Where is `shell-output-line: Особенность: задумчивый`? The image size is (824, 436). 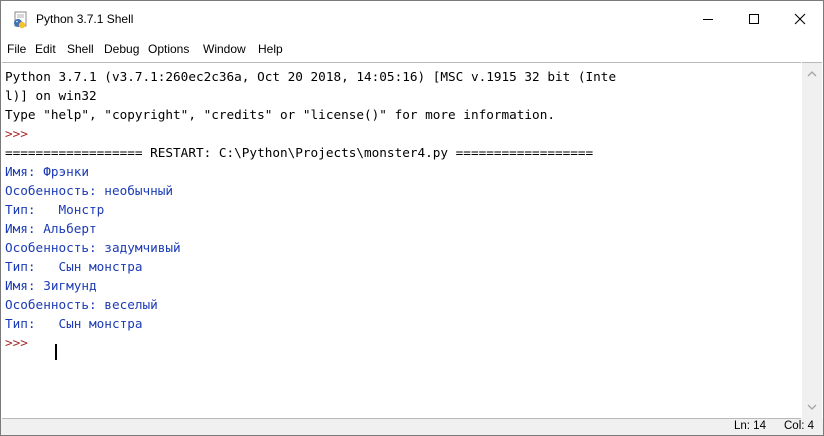 shell-output-line: Особенность: задумчивый is located at coordinates (93, 247).